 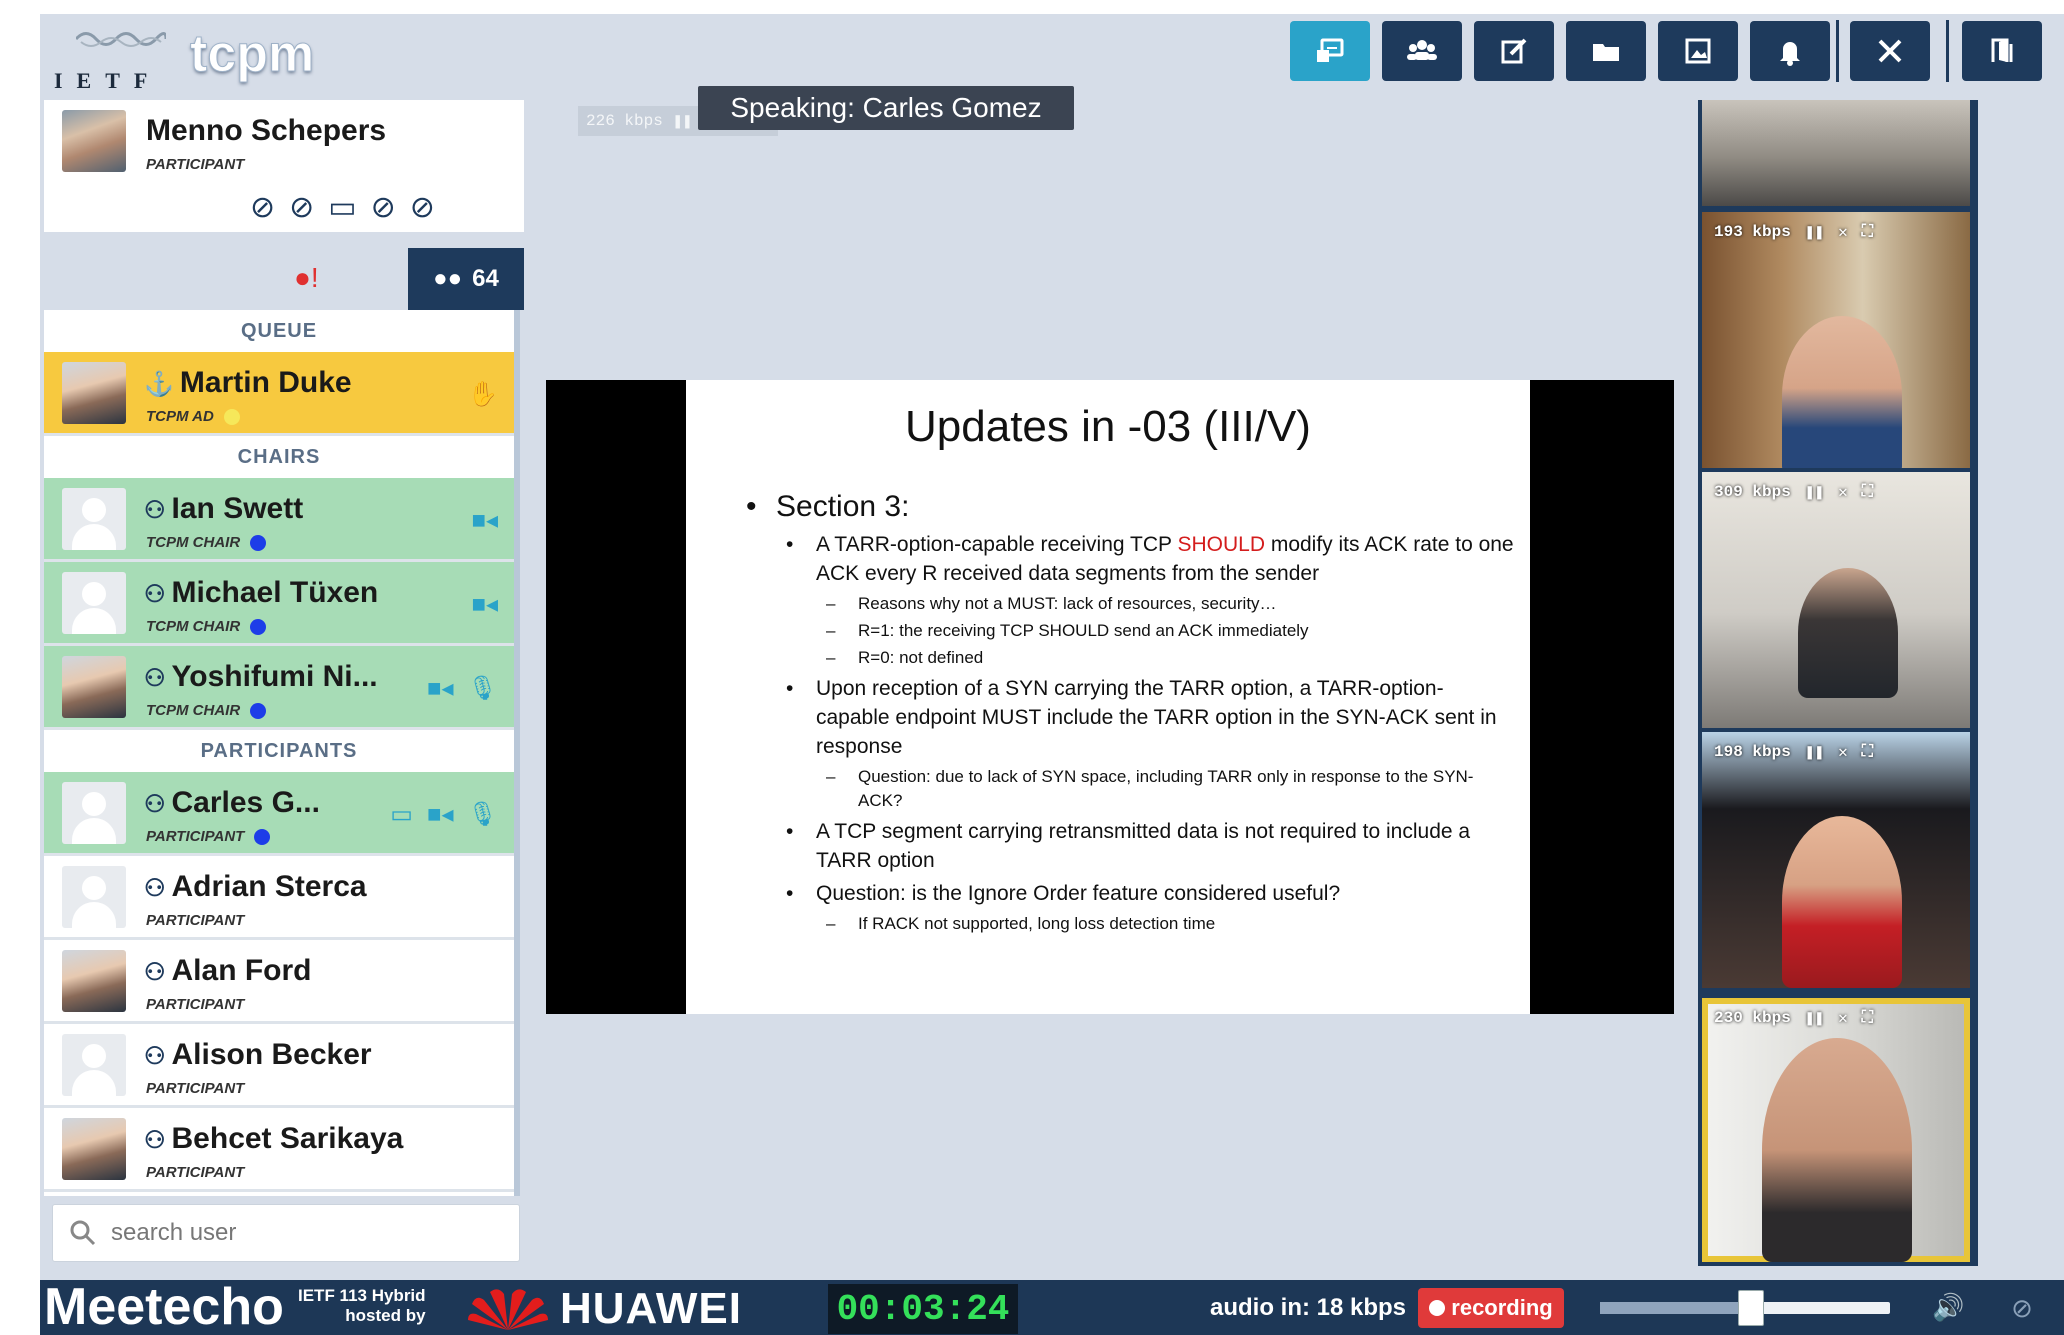 I want to click on recording-badge: recording, so click(x=1491, y=1308).